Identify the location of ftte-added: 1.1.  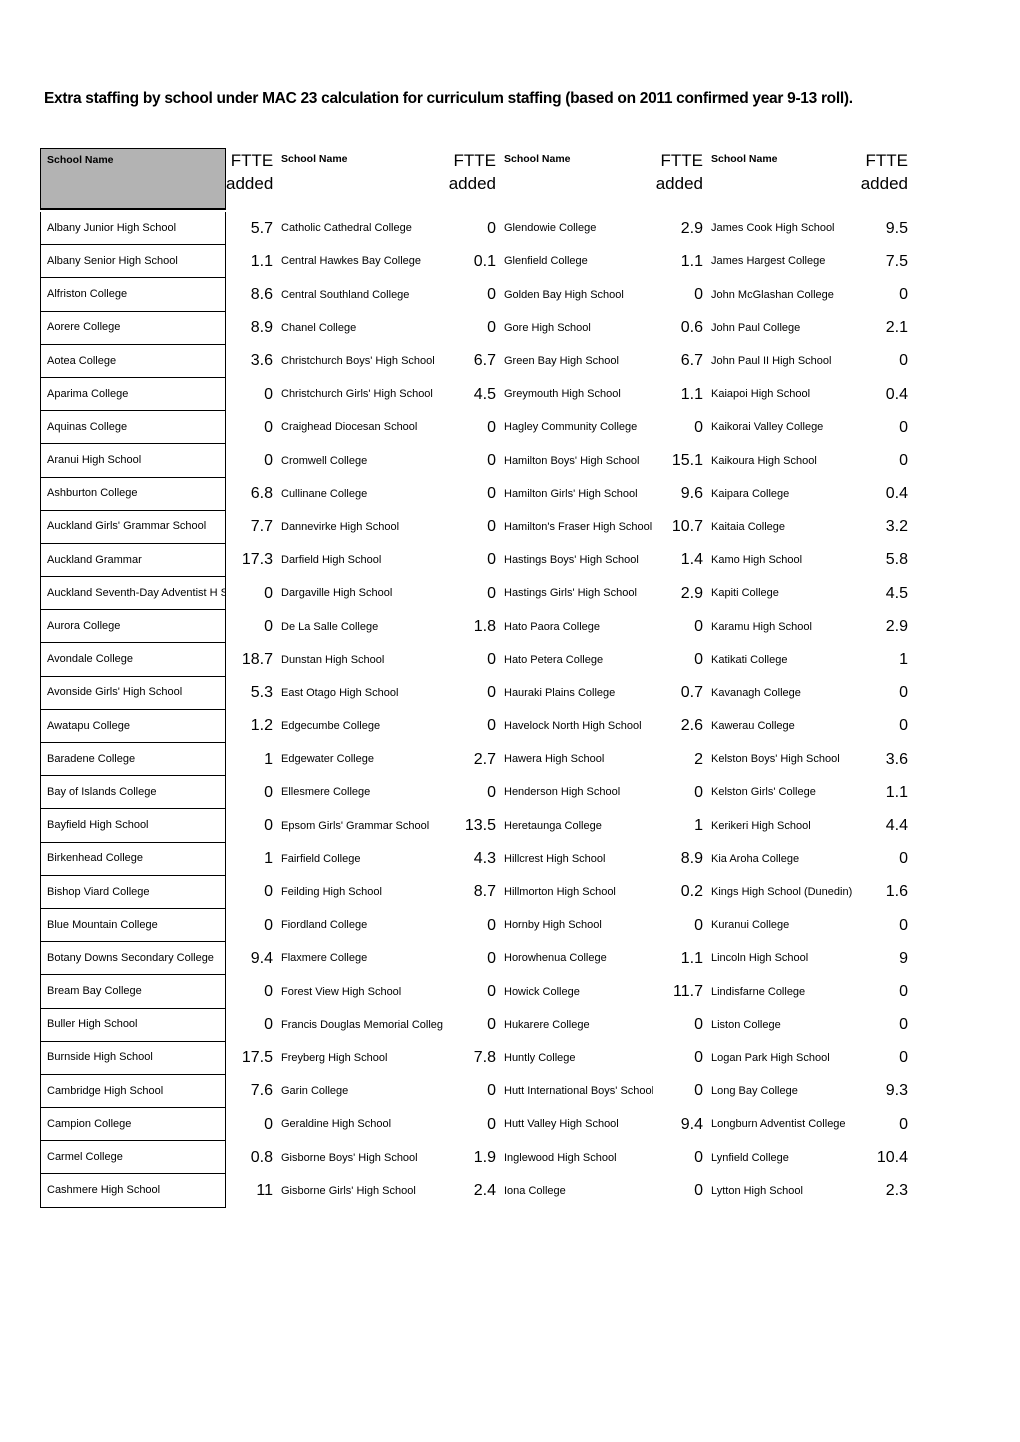
(691, 261).